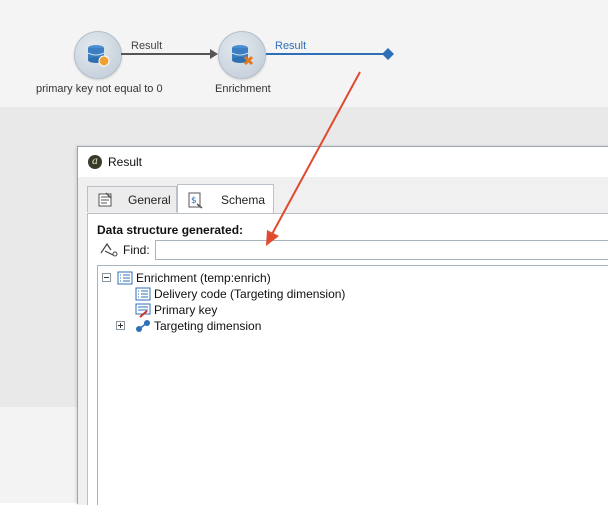 The width and height of the screenshot is (608, 505). I want to click on dialog-title: Result, so click(125, 162).